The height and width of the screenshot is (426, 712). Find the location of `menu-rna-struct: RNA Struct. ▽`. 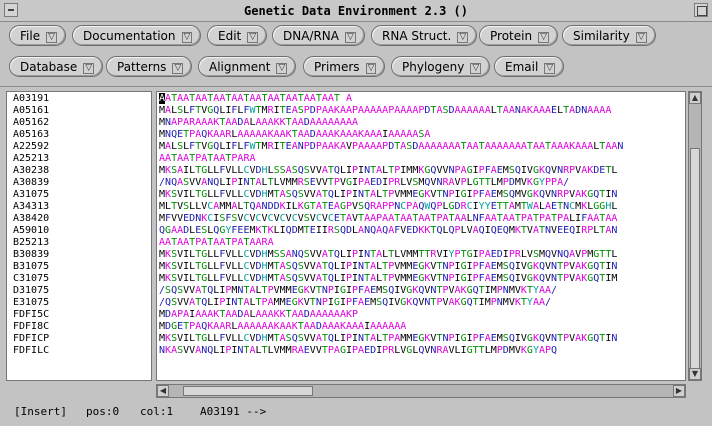

menu-rna-struct: RNA Struct. ▽ is located at coordinates (424, 35).